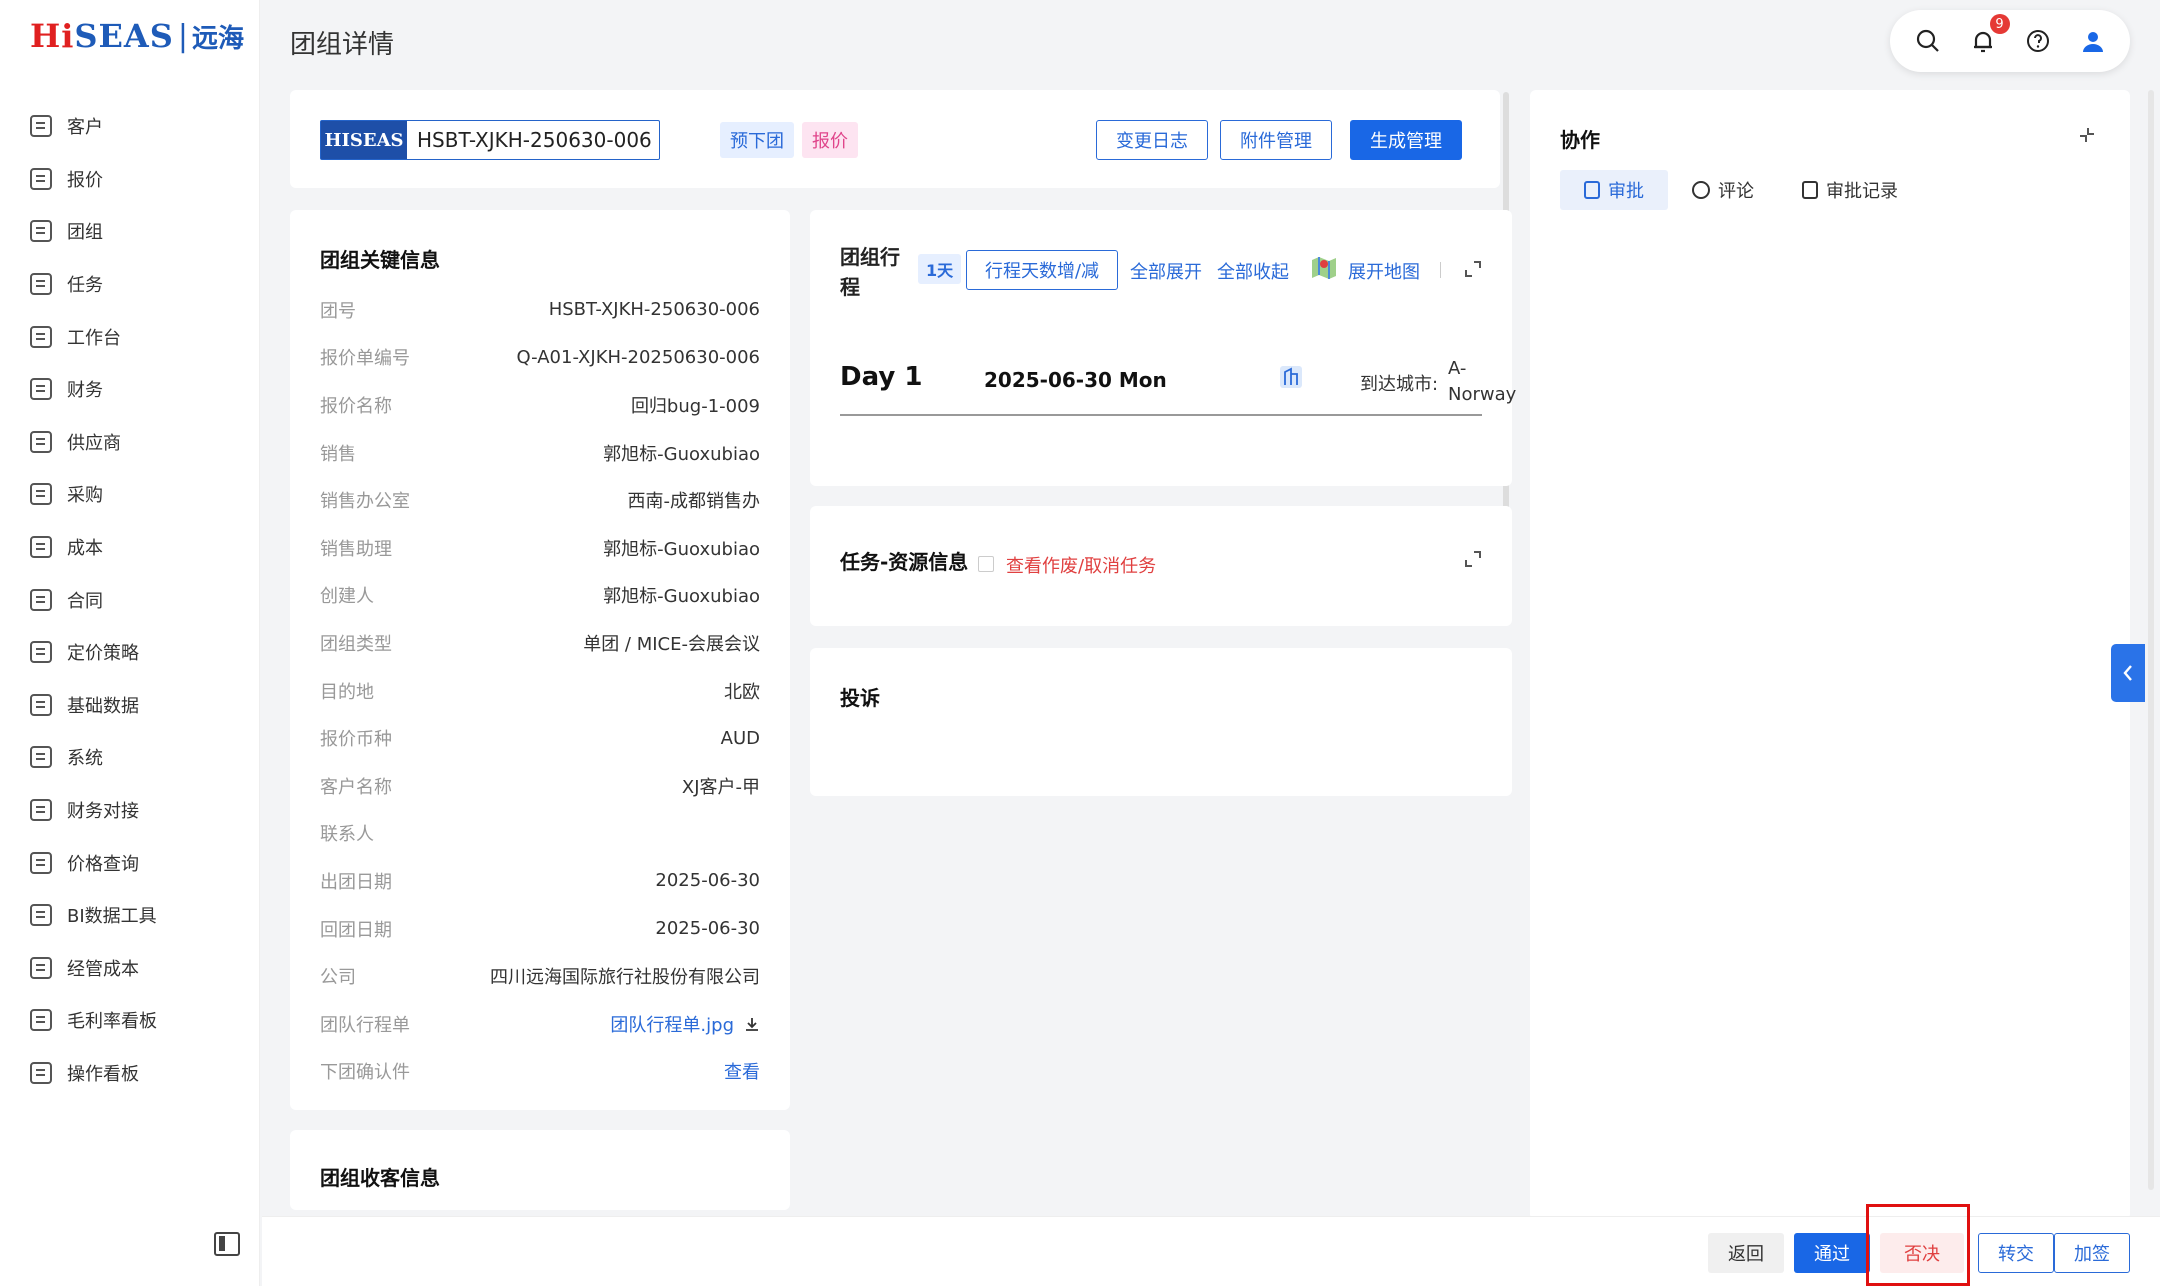  Describe the element at coordinates (1166, 271) in the screenshot. I see `expand-all-link: 全部展开` at that location.